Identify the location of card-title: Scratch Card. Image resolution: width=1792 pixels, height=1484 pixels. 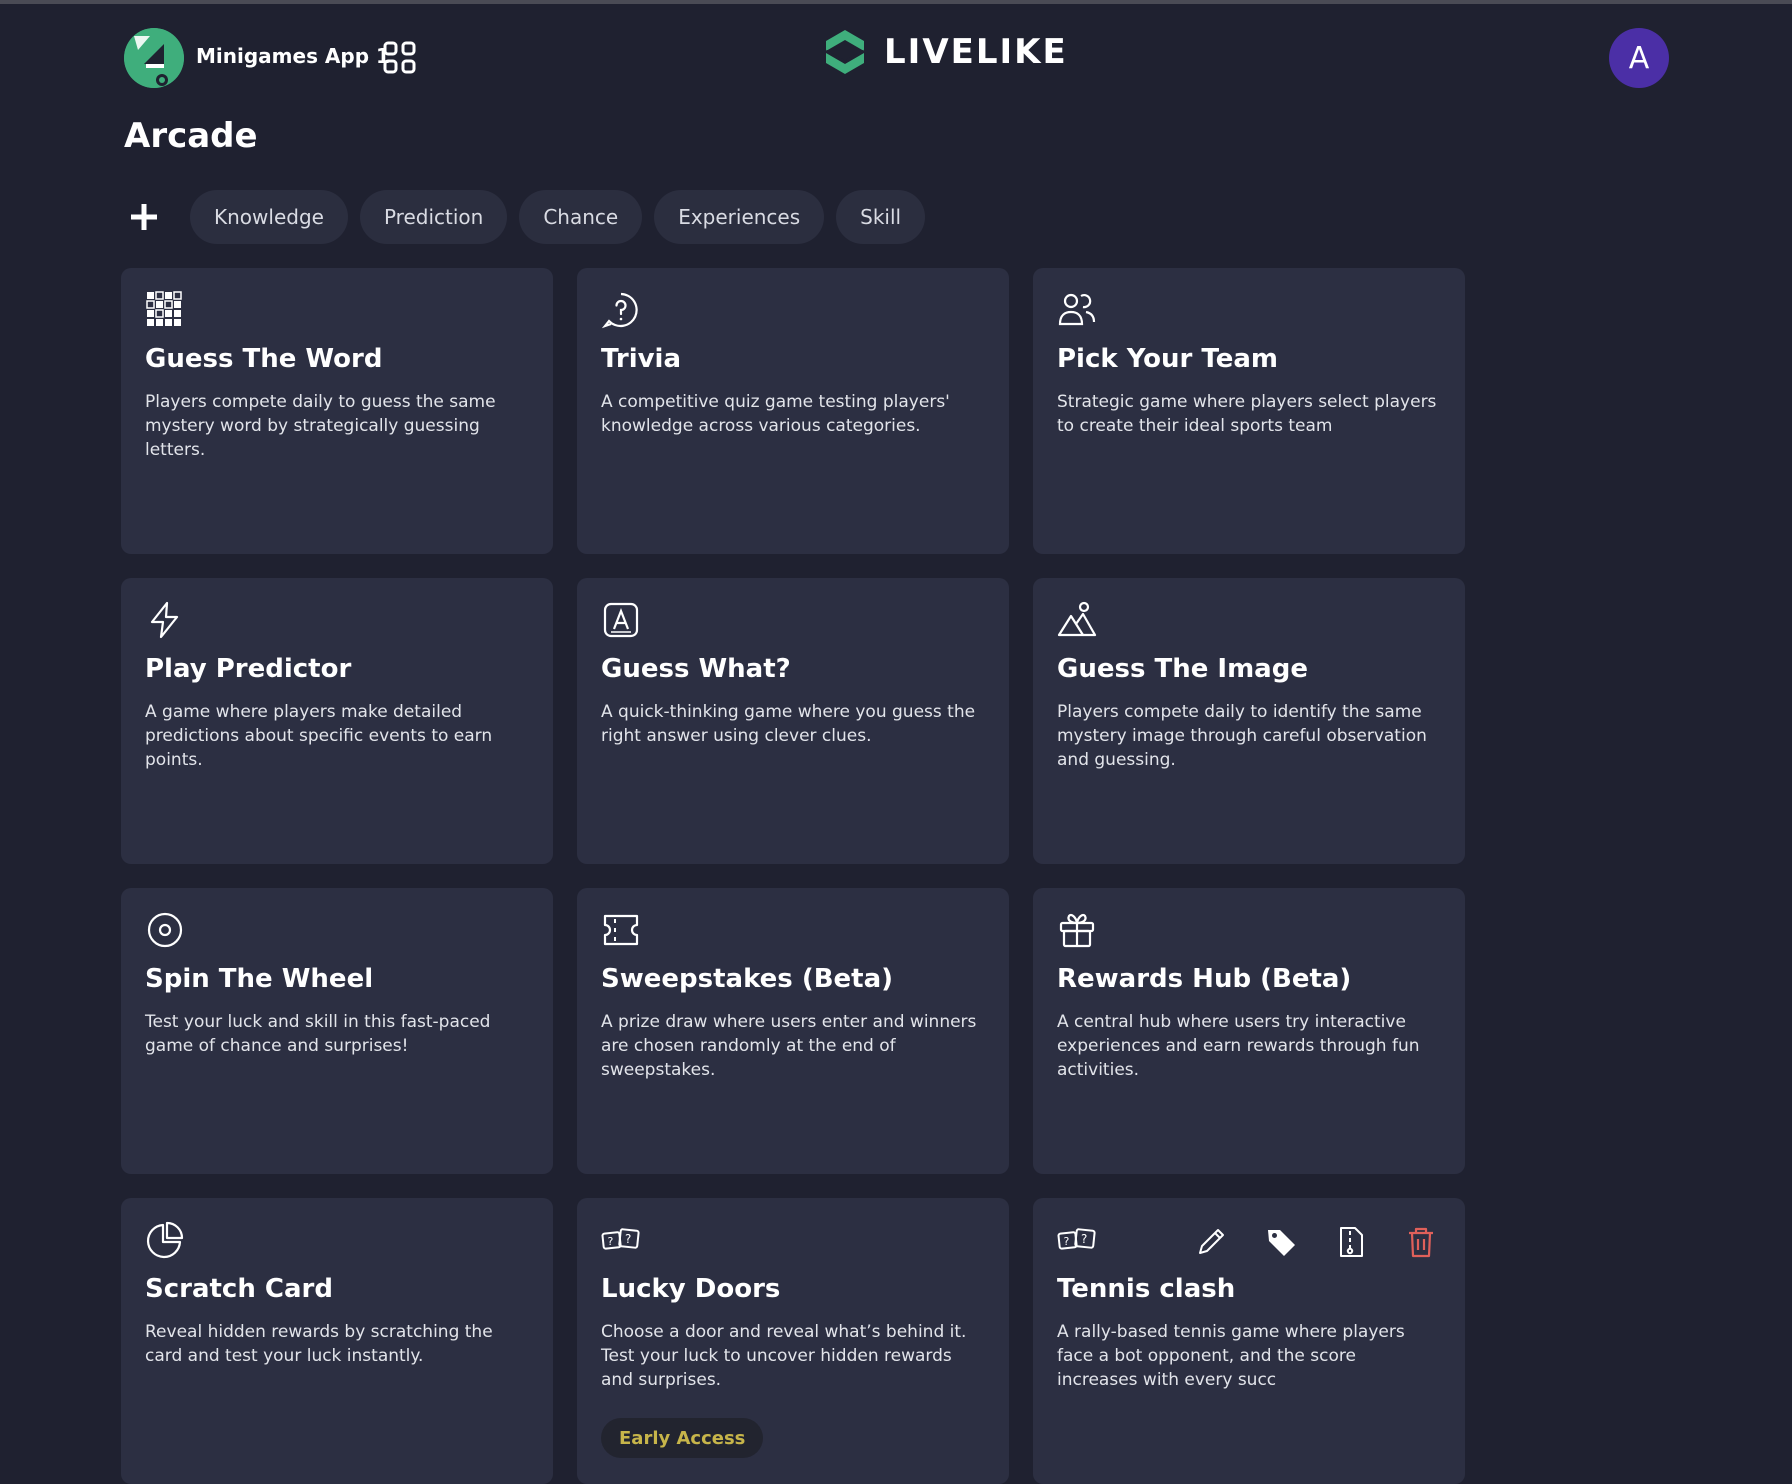
(239, 1289).